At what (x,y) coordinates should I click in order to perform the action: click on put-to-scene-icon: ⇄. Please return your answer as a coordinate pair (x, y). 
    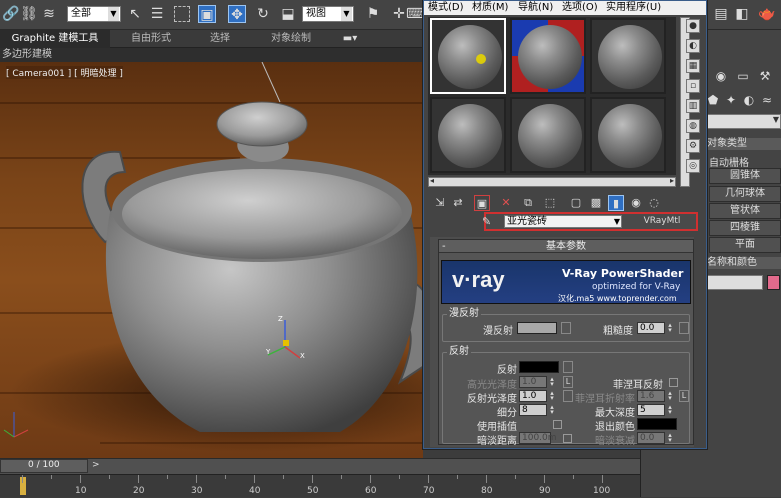
    Looking at the image, I should click on (458, 203).